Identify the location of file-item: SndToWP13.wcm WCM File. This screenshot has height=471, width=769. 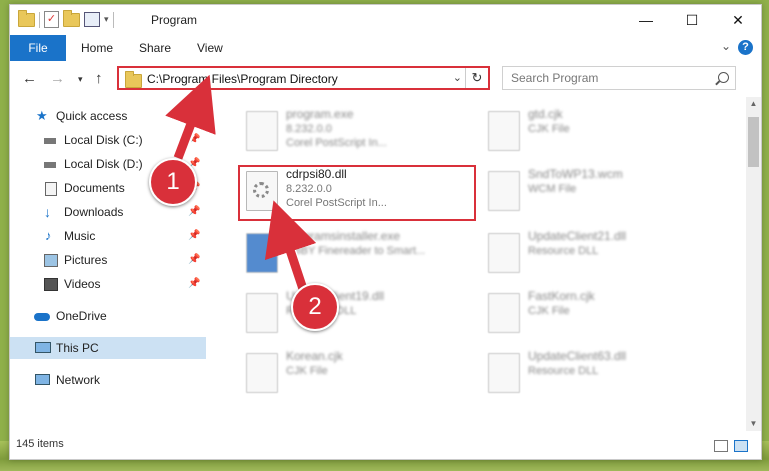
(588, 191).